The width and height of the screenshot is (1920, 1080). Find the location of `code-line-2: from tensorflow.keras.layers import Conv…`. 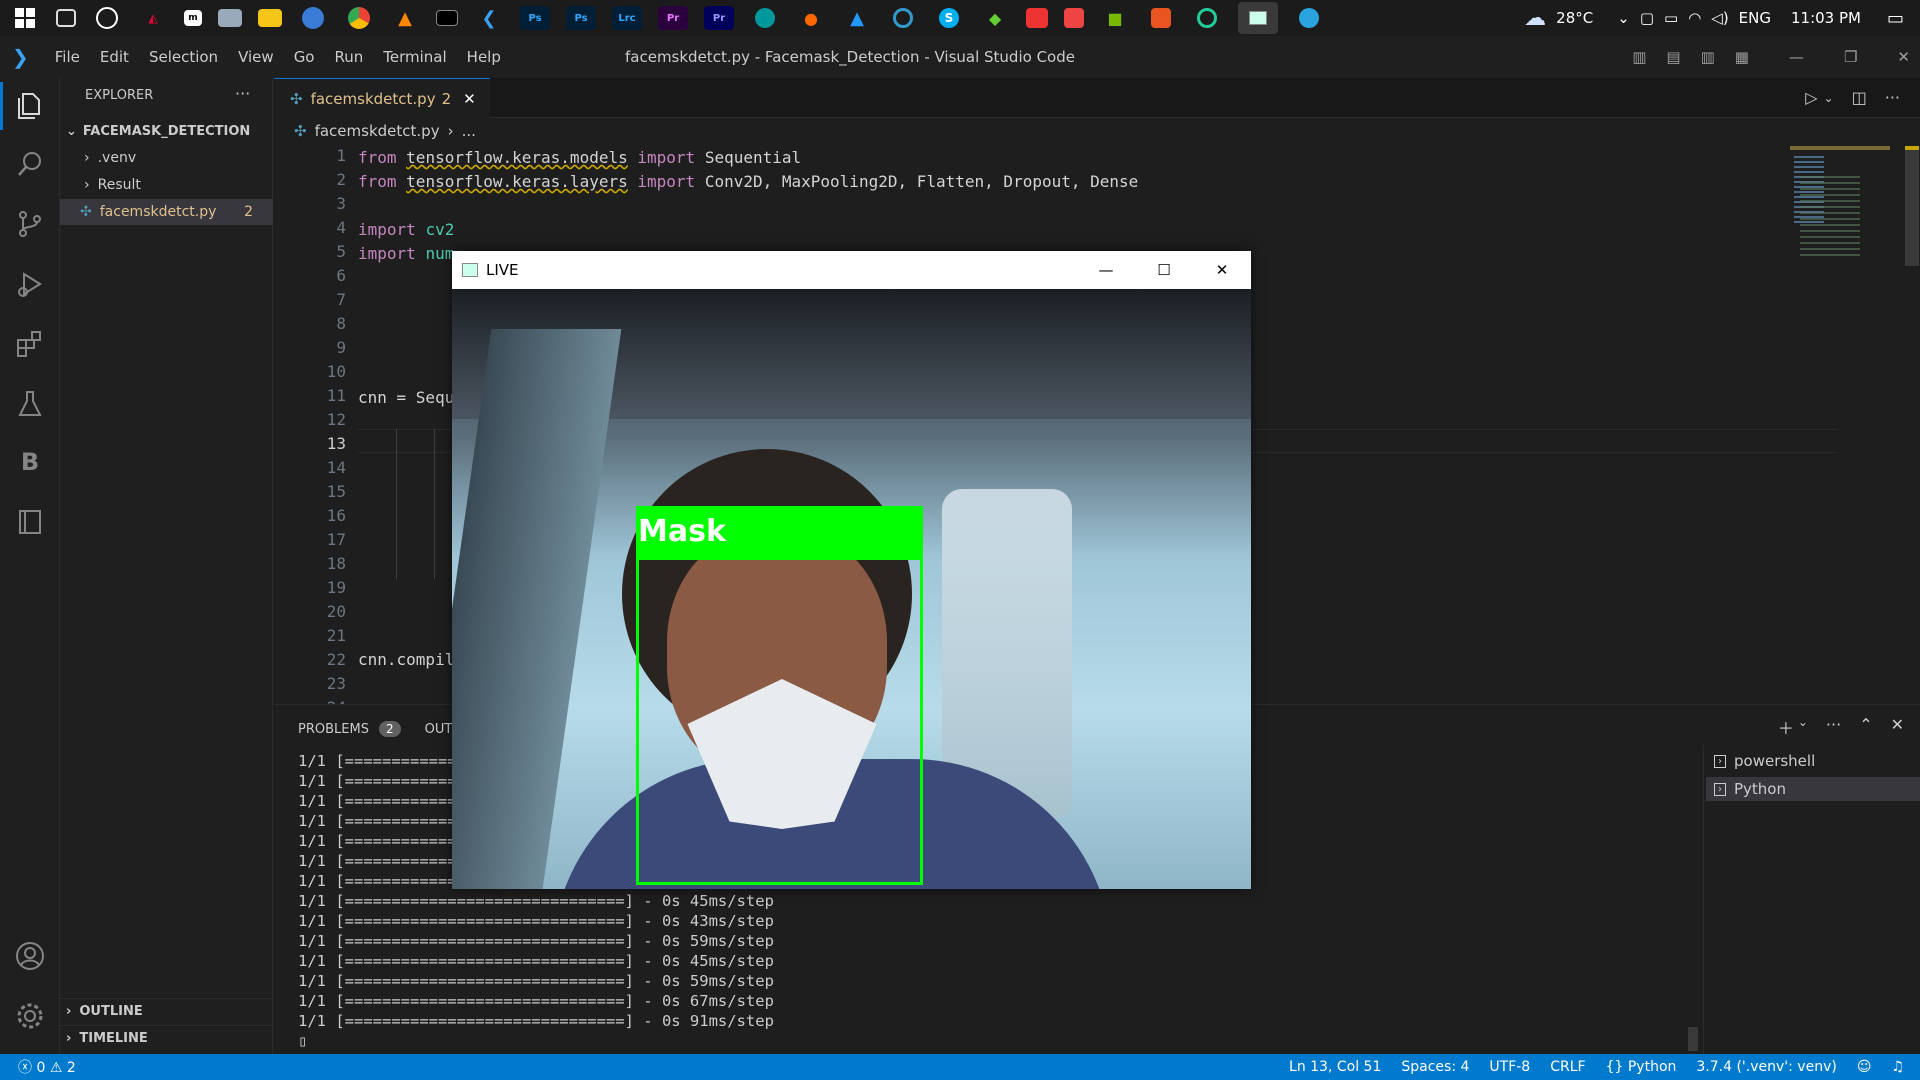

code-line-2: from tensorflow.keras.layers import Conv… is located at coordinates (748, 182).